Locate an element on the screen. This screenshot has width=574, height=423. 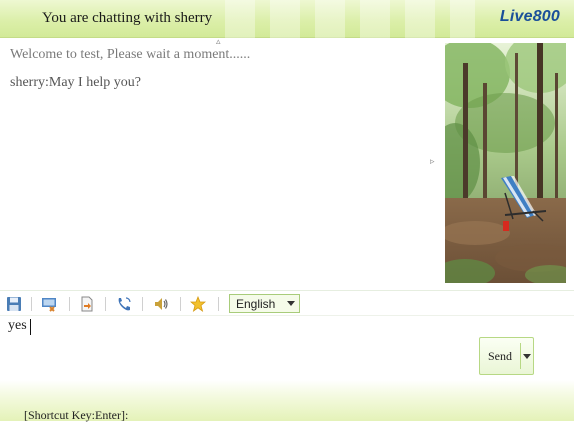
save-icon is located at coordinates (14, 304).